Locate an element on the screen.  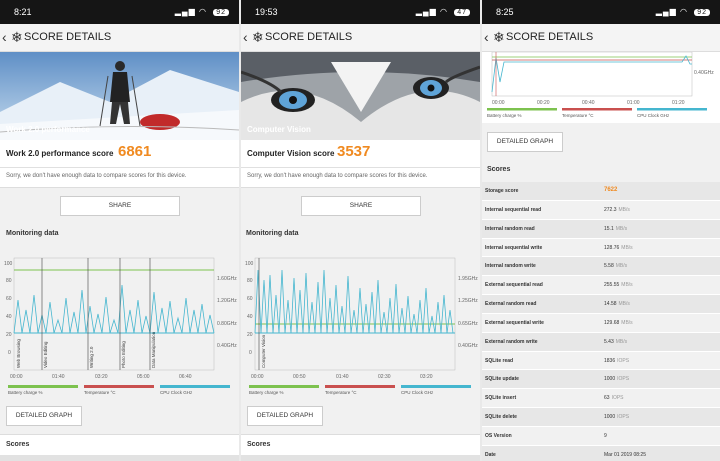
row-label: Internal sequential read is located at coordinates (513, 209).